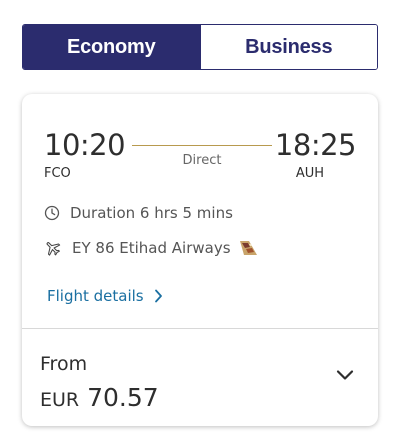 The width and height of the screenshot is (400, 440). I want to click on departure-airport-code: FCO, so click(57, 173).